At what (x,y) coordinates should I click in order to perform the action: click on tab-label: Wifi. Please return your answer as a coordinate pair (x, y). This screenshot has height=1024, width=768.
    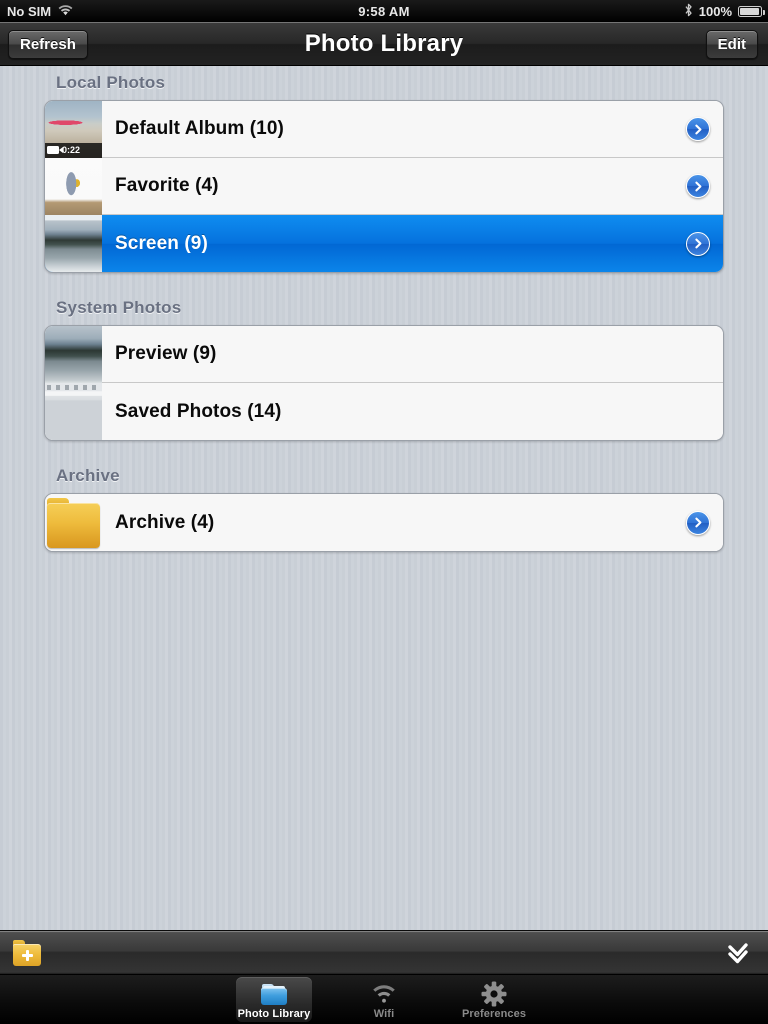
    Looking at the image, I should click on (384, 1014).